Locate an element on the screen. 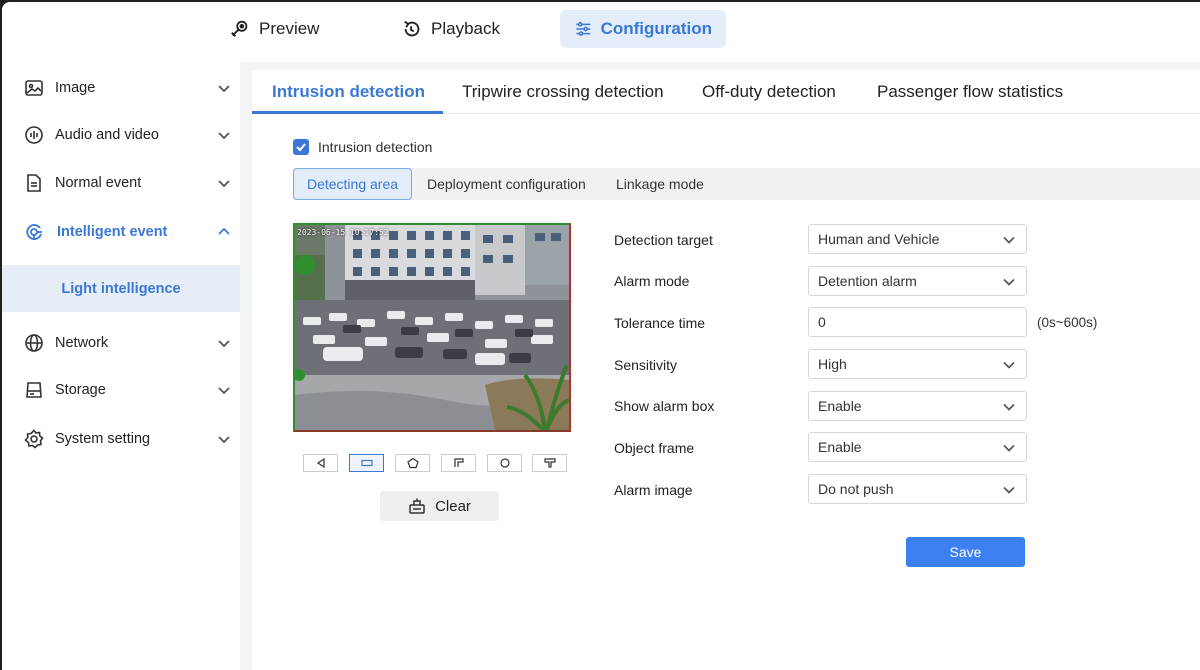 This screenshot has height=670, width=1200. tab-label: Intrusion detection is located at coordinates (348, 91).